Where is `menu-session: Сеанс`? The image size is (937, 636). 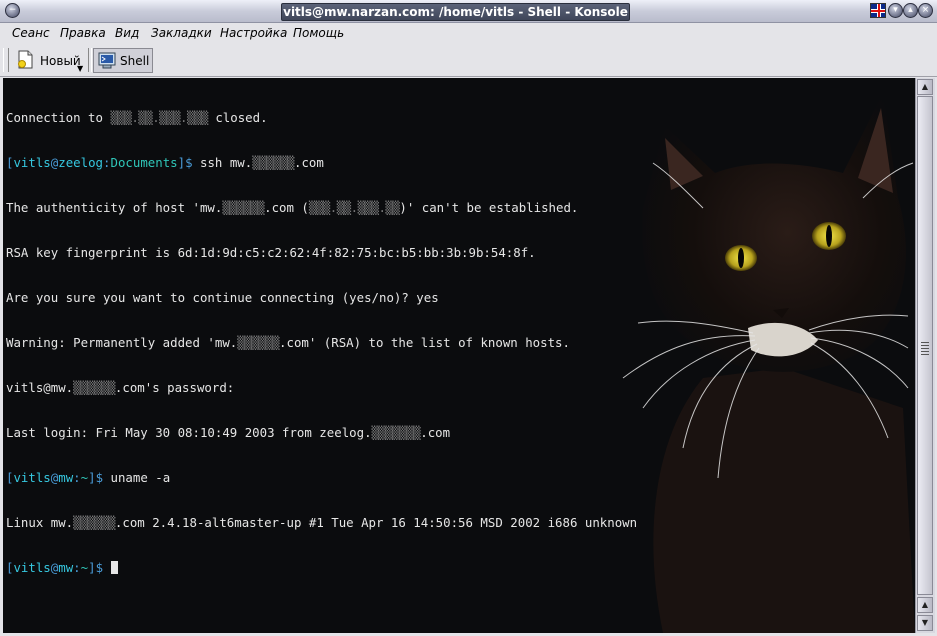
menu-session: Сеанс is located at coordinates (31, 33).